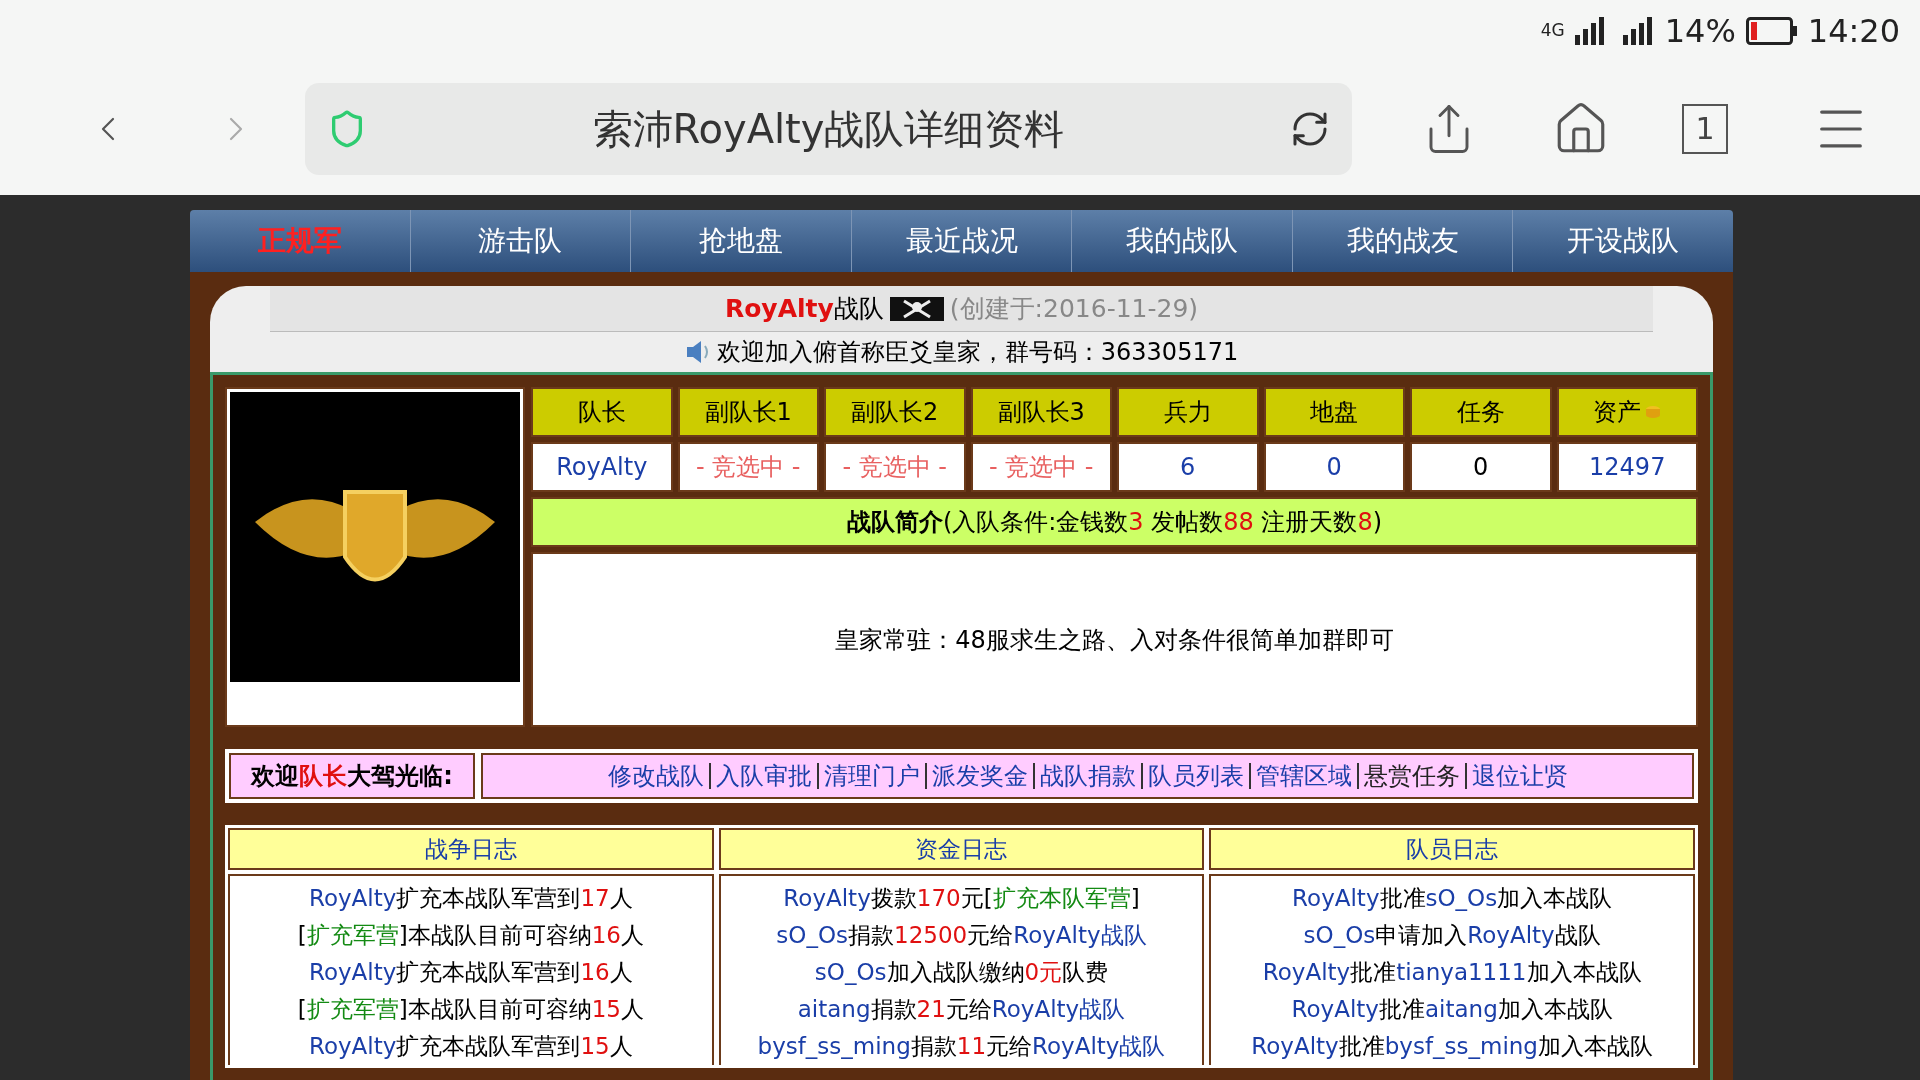  I want to click on nav-tab: 最近战况, so click(961, 241).